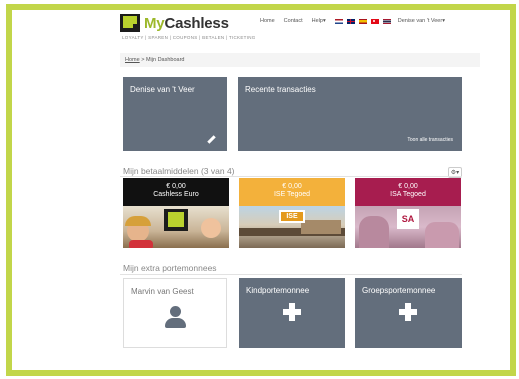 Image resolution: width=519 pixels, height=379 pixels. What do you see at coordinates (130, 23) in the screenshot?
I see `logo-icon` at bounding box center [130, 23].